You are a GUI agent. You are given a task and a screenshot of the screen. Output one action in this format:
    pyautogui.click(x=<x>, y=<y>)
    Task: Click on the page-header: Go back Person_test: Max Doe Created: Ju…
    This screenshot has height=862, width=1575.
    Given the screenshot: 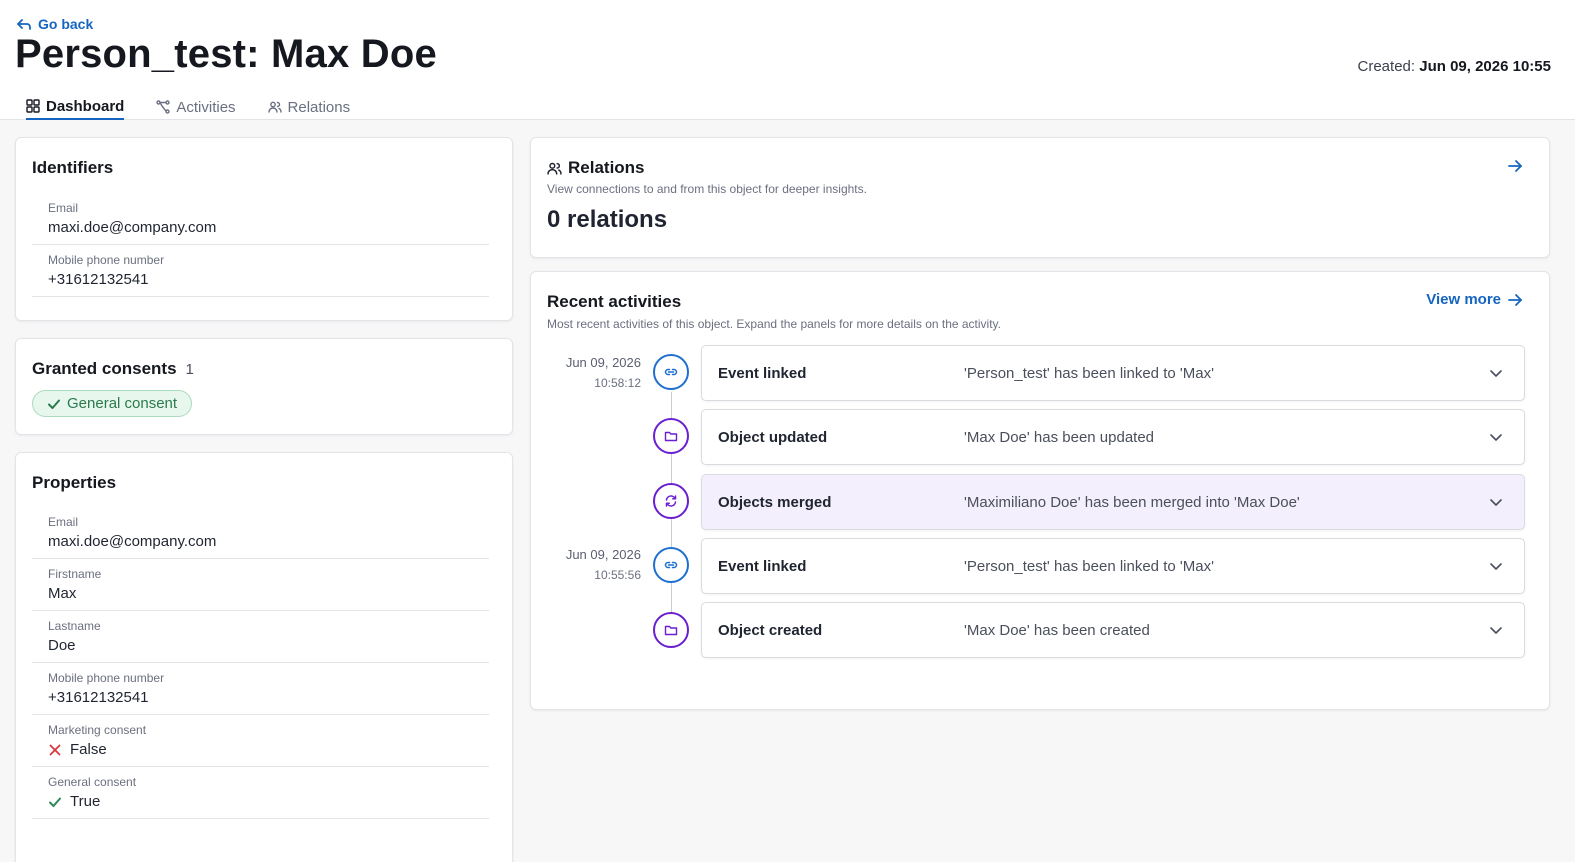 What is the action you would take?
    pyautogui.click(x=787, y=60)
    